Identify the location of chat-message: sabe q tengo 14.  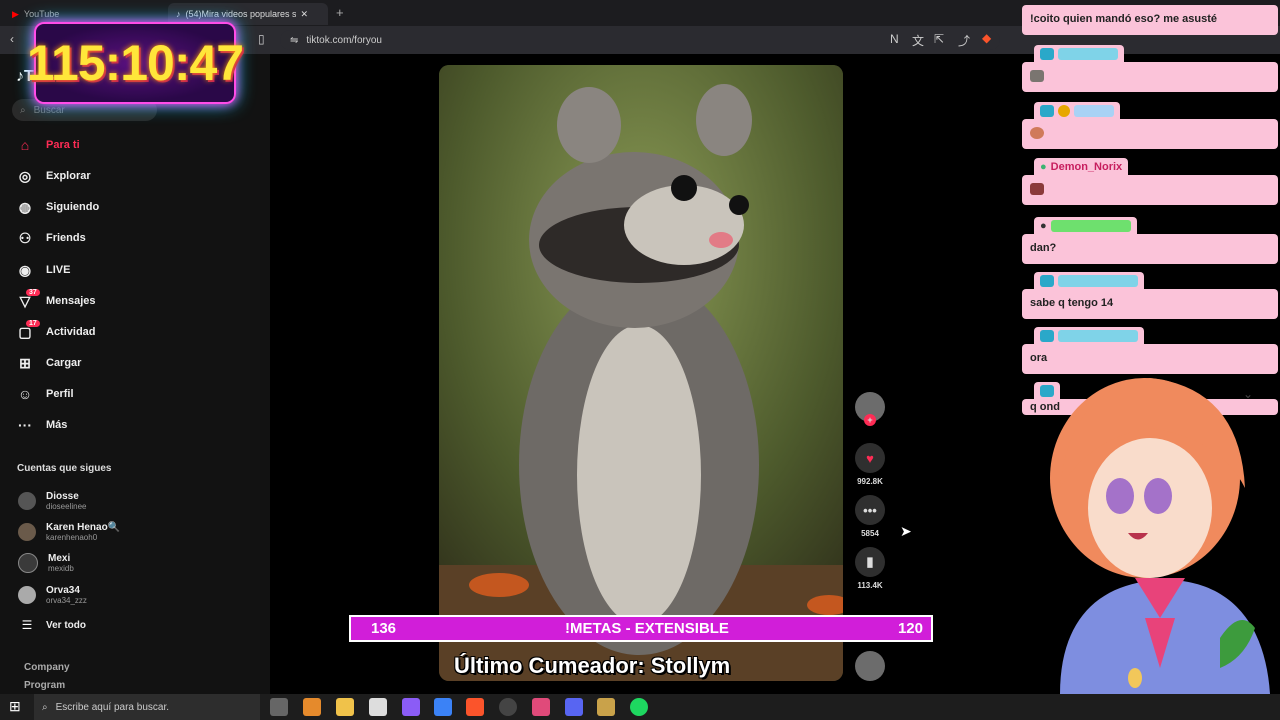
(1150, 304).